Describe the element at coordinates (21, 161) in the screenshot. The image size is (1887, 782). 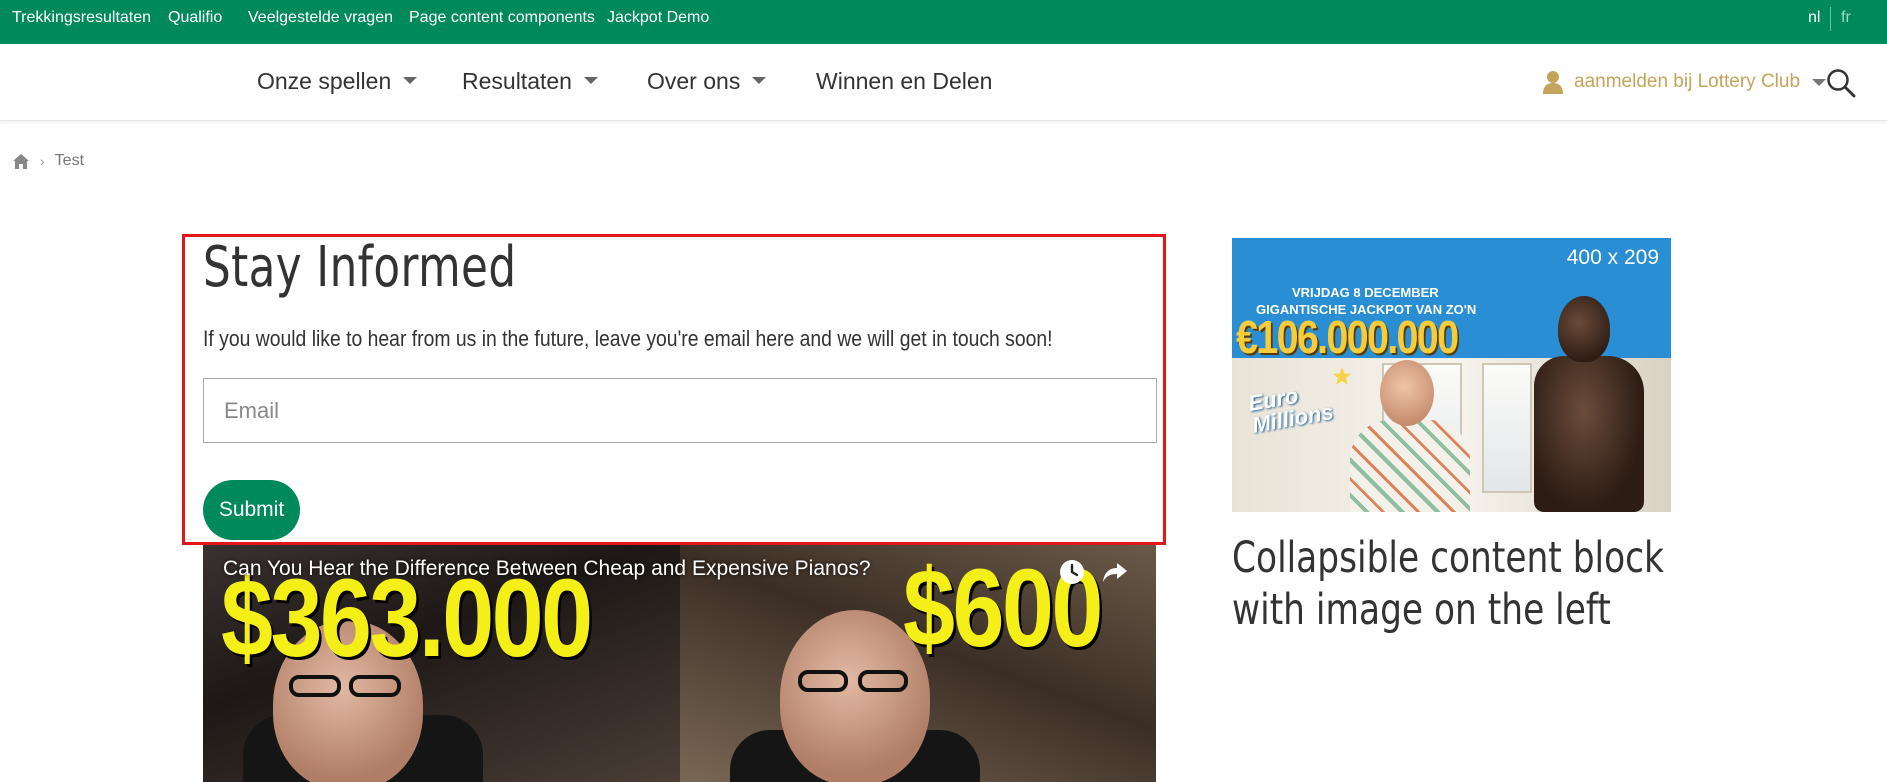
I see `home-icon` at that location.